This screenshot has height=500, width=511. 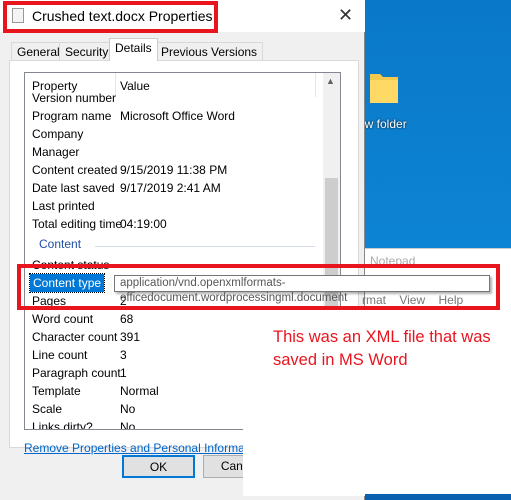 What do you see at coordinates (74, 98) in the screenshot?
I see `property-name: Version number` at bounding box center [74, 98].